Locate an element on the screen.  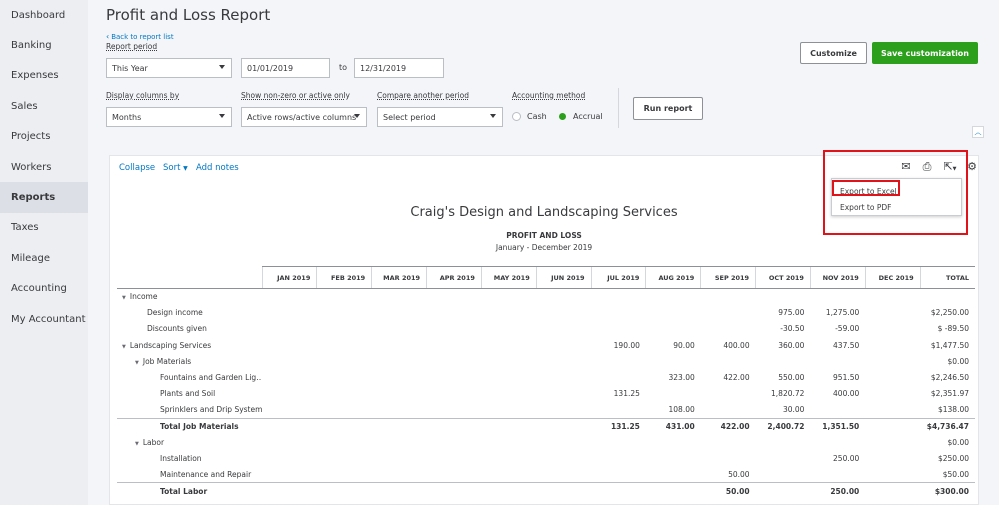
customize-button: Customize is located at coordinates (833, 53).